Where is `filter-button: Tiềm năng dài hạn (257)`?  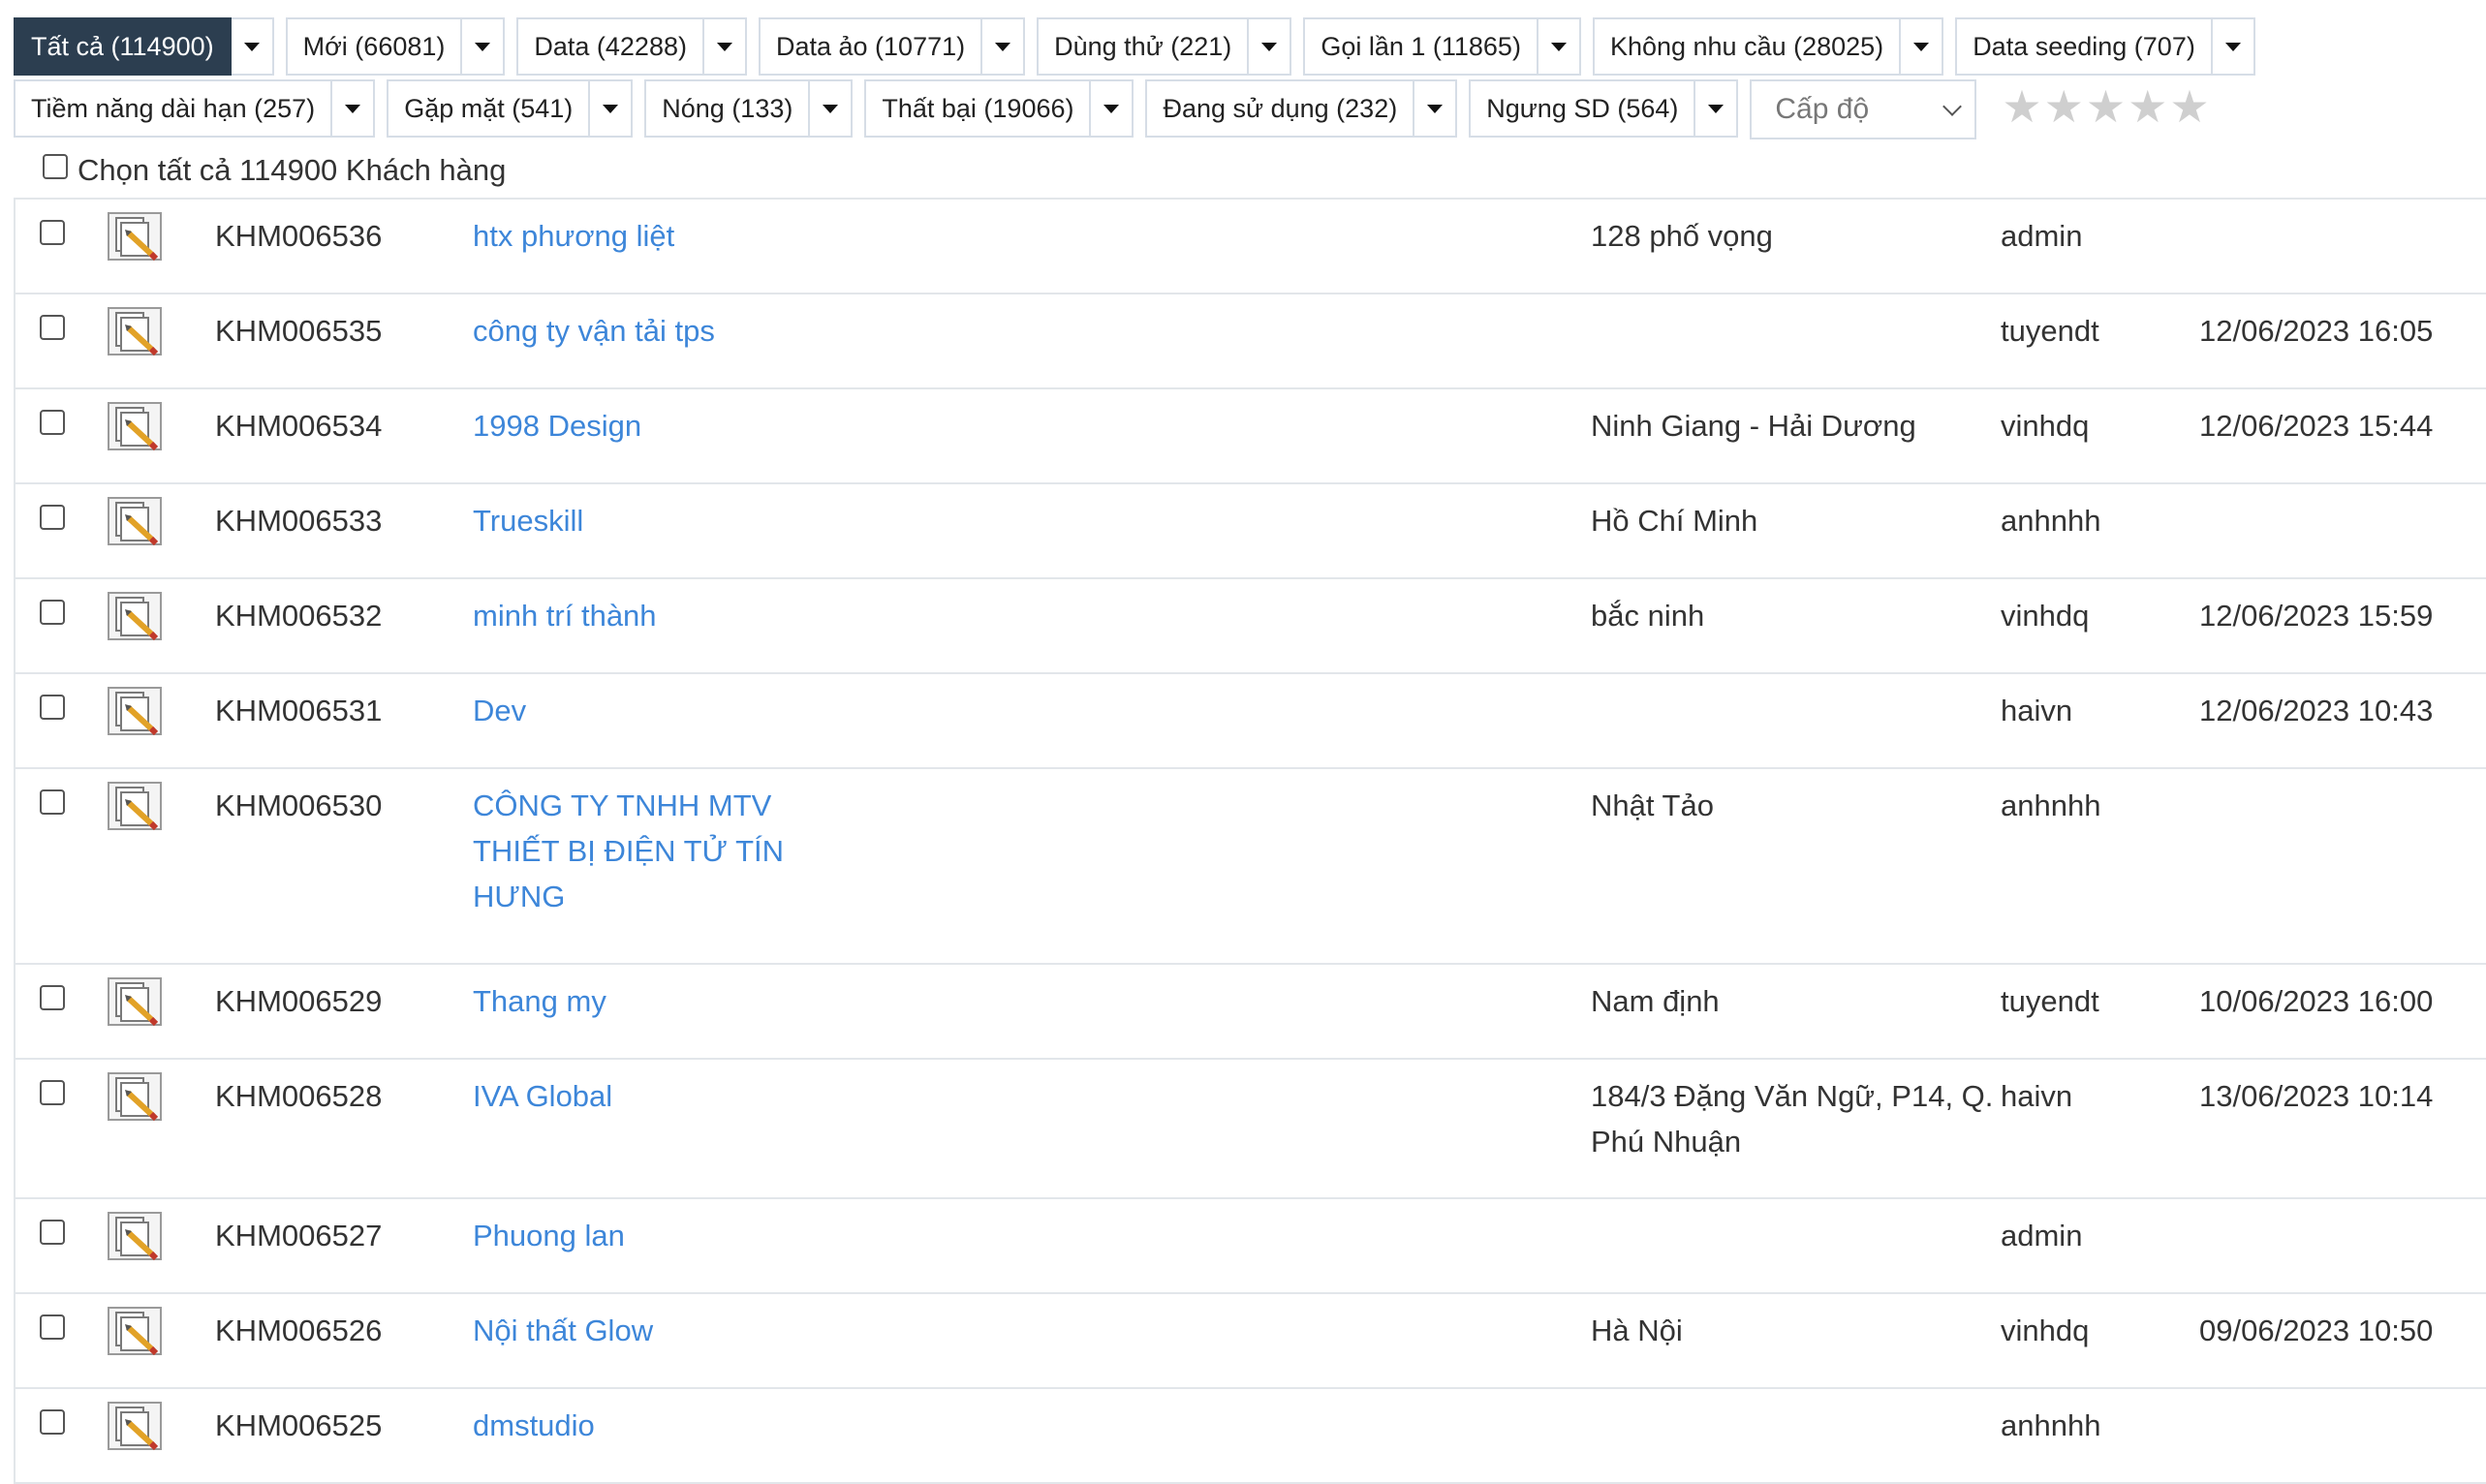
filter-button: Tiềm năng dài hạn (257) is located at coordinates (173, 108).